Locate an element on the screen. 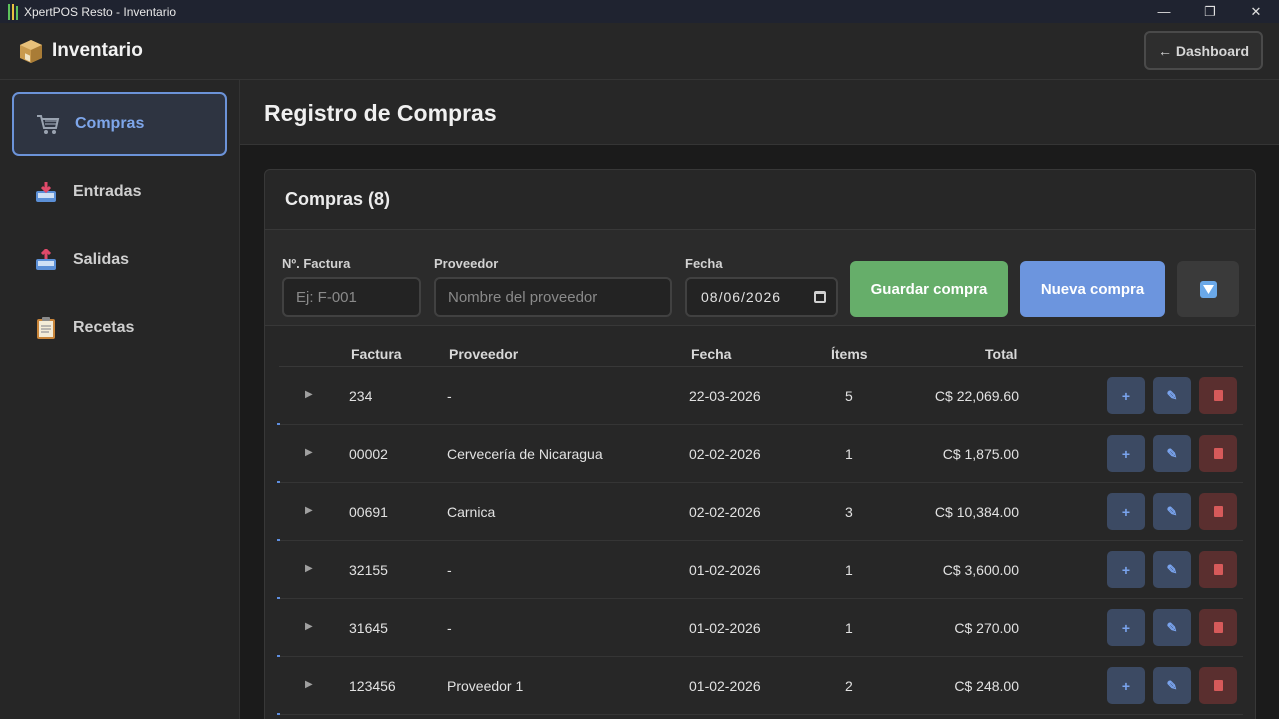  table-row: ▶ 234 - 22-03-2026 5 C$ 22,069.60 + ✎ is located at coordinates (760, 396).